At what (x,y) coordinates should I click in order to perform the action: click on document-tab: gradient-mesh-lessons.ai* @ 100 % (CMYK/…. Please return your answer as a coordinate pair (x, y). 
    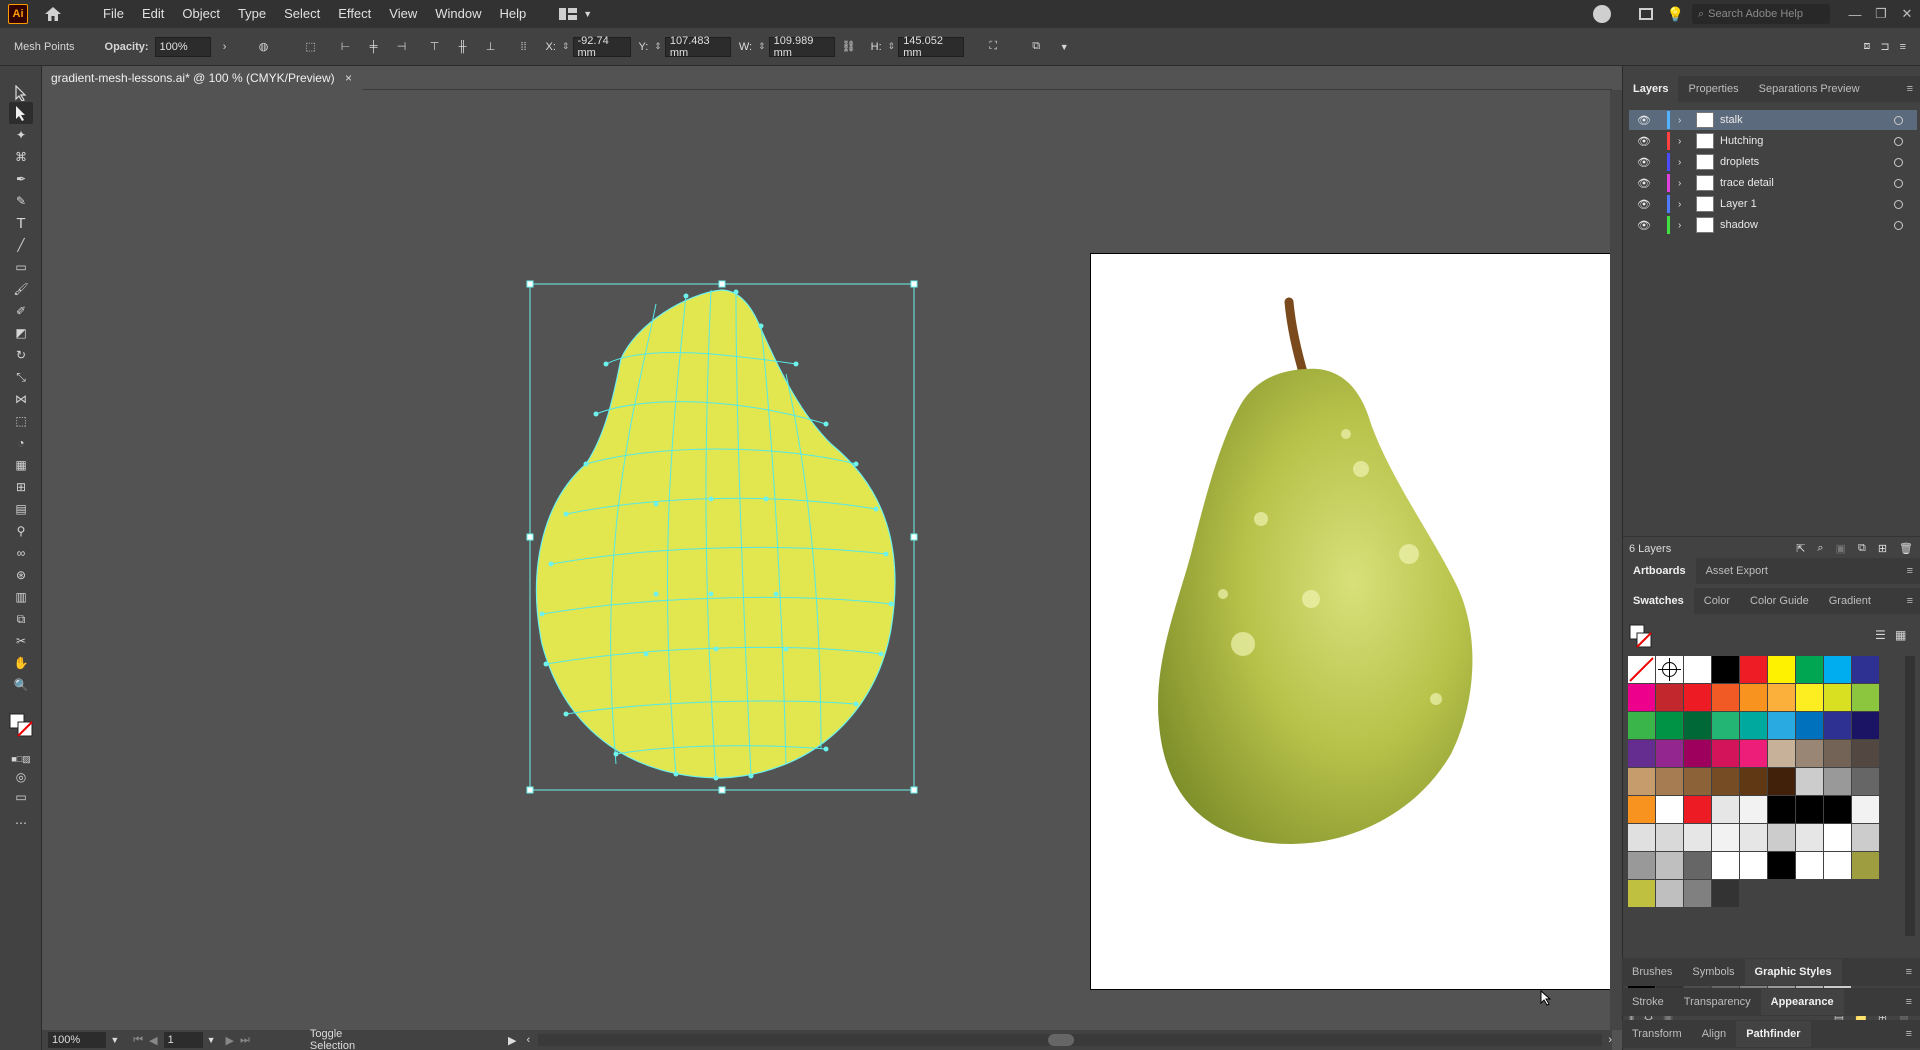
    Looking at the image, I should click on (202, 78).